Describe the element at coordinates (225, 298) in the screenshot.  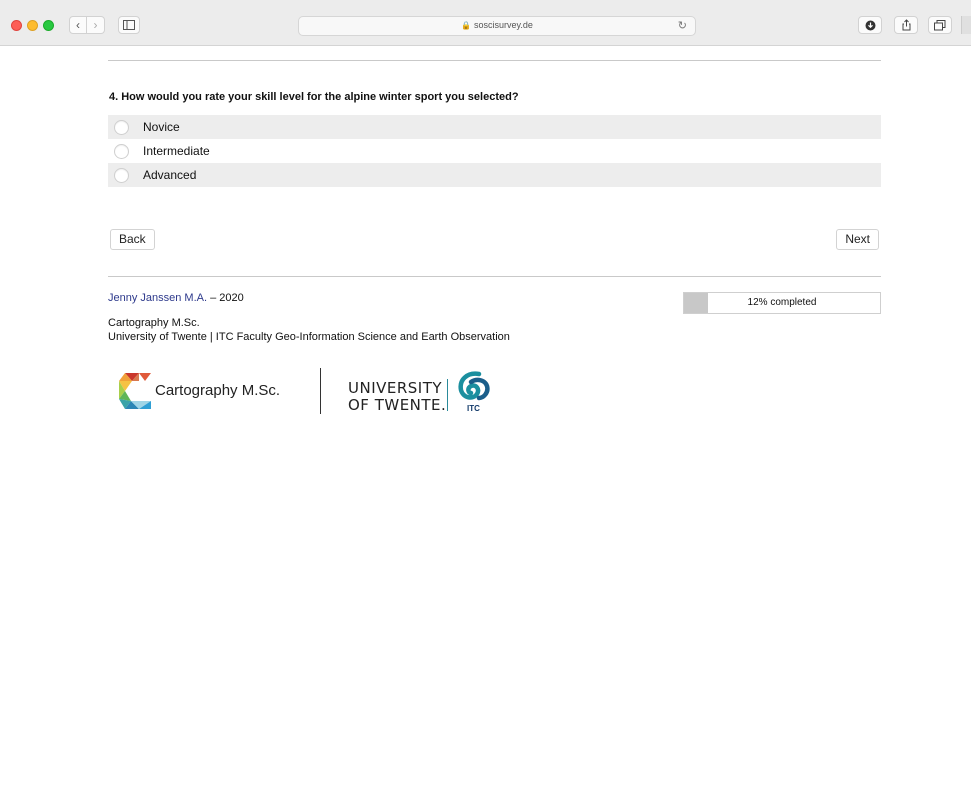
I see `author-year: – 2020` at that location.